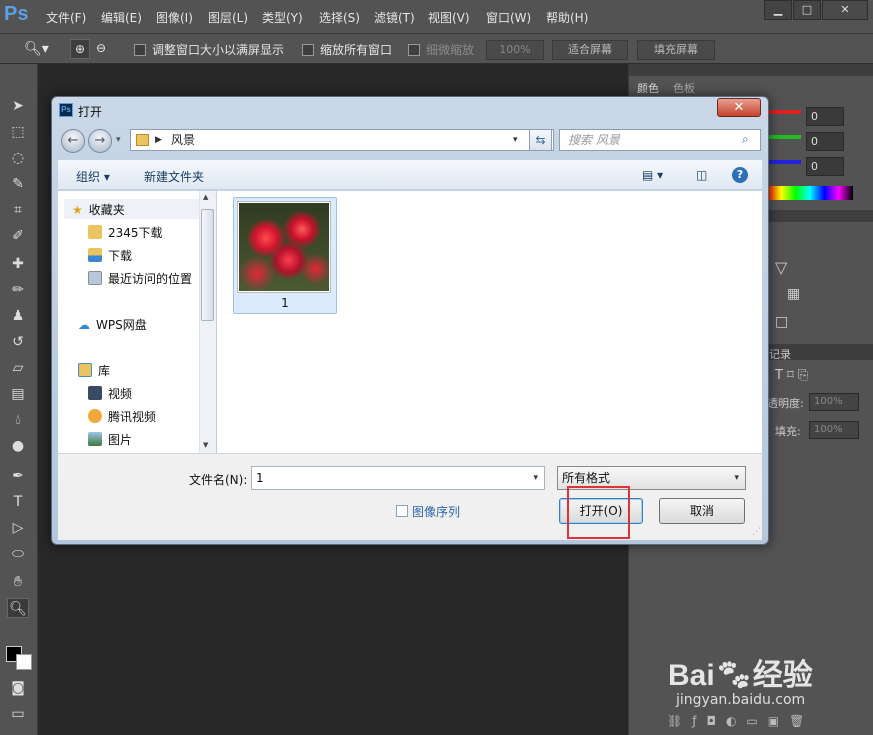 The height and width of the screenshot is (735, 873). What do you see at coordinates (449, 17) in the screenshot?
I see `menu-view: 视图(V)` at bounding box center [449, 17].